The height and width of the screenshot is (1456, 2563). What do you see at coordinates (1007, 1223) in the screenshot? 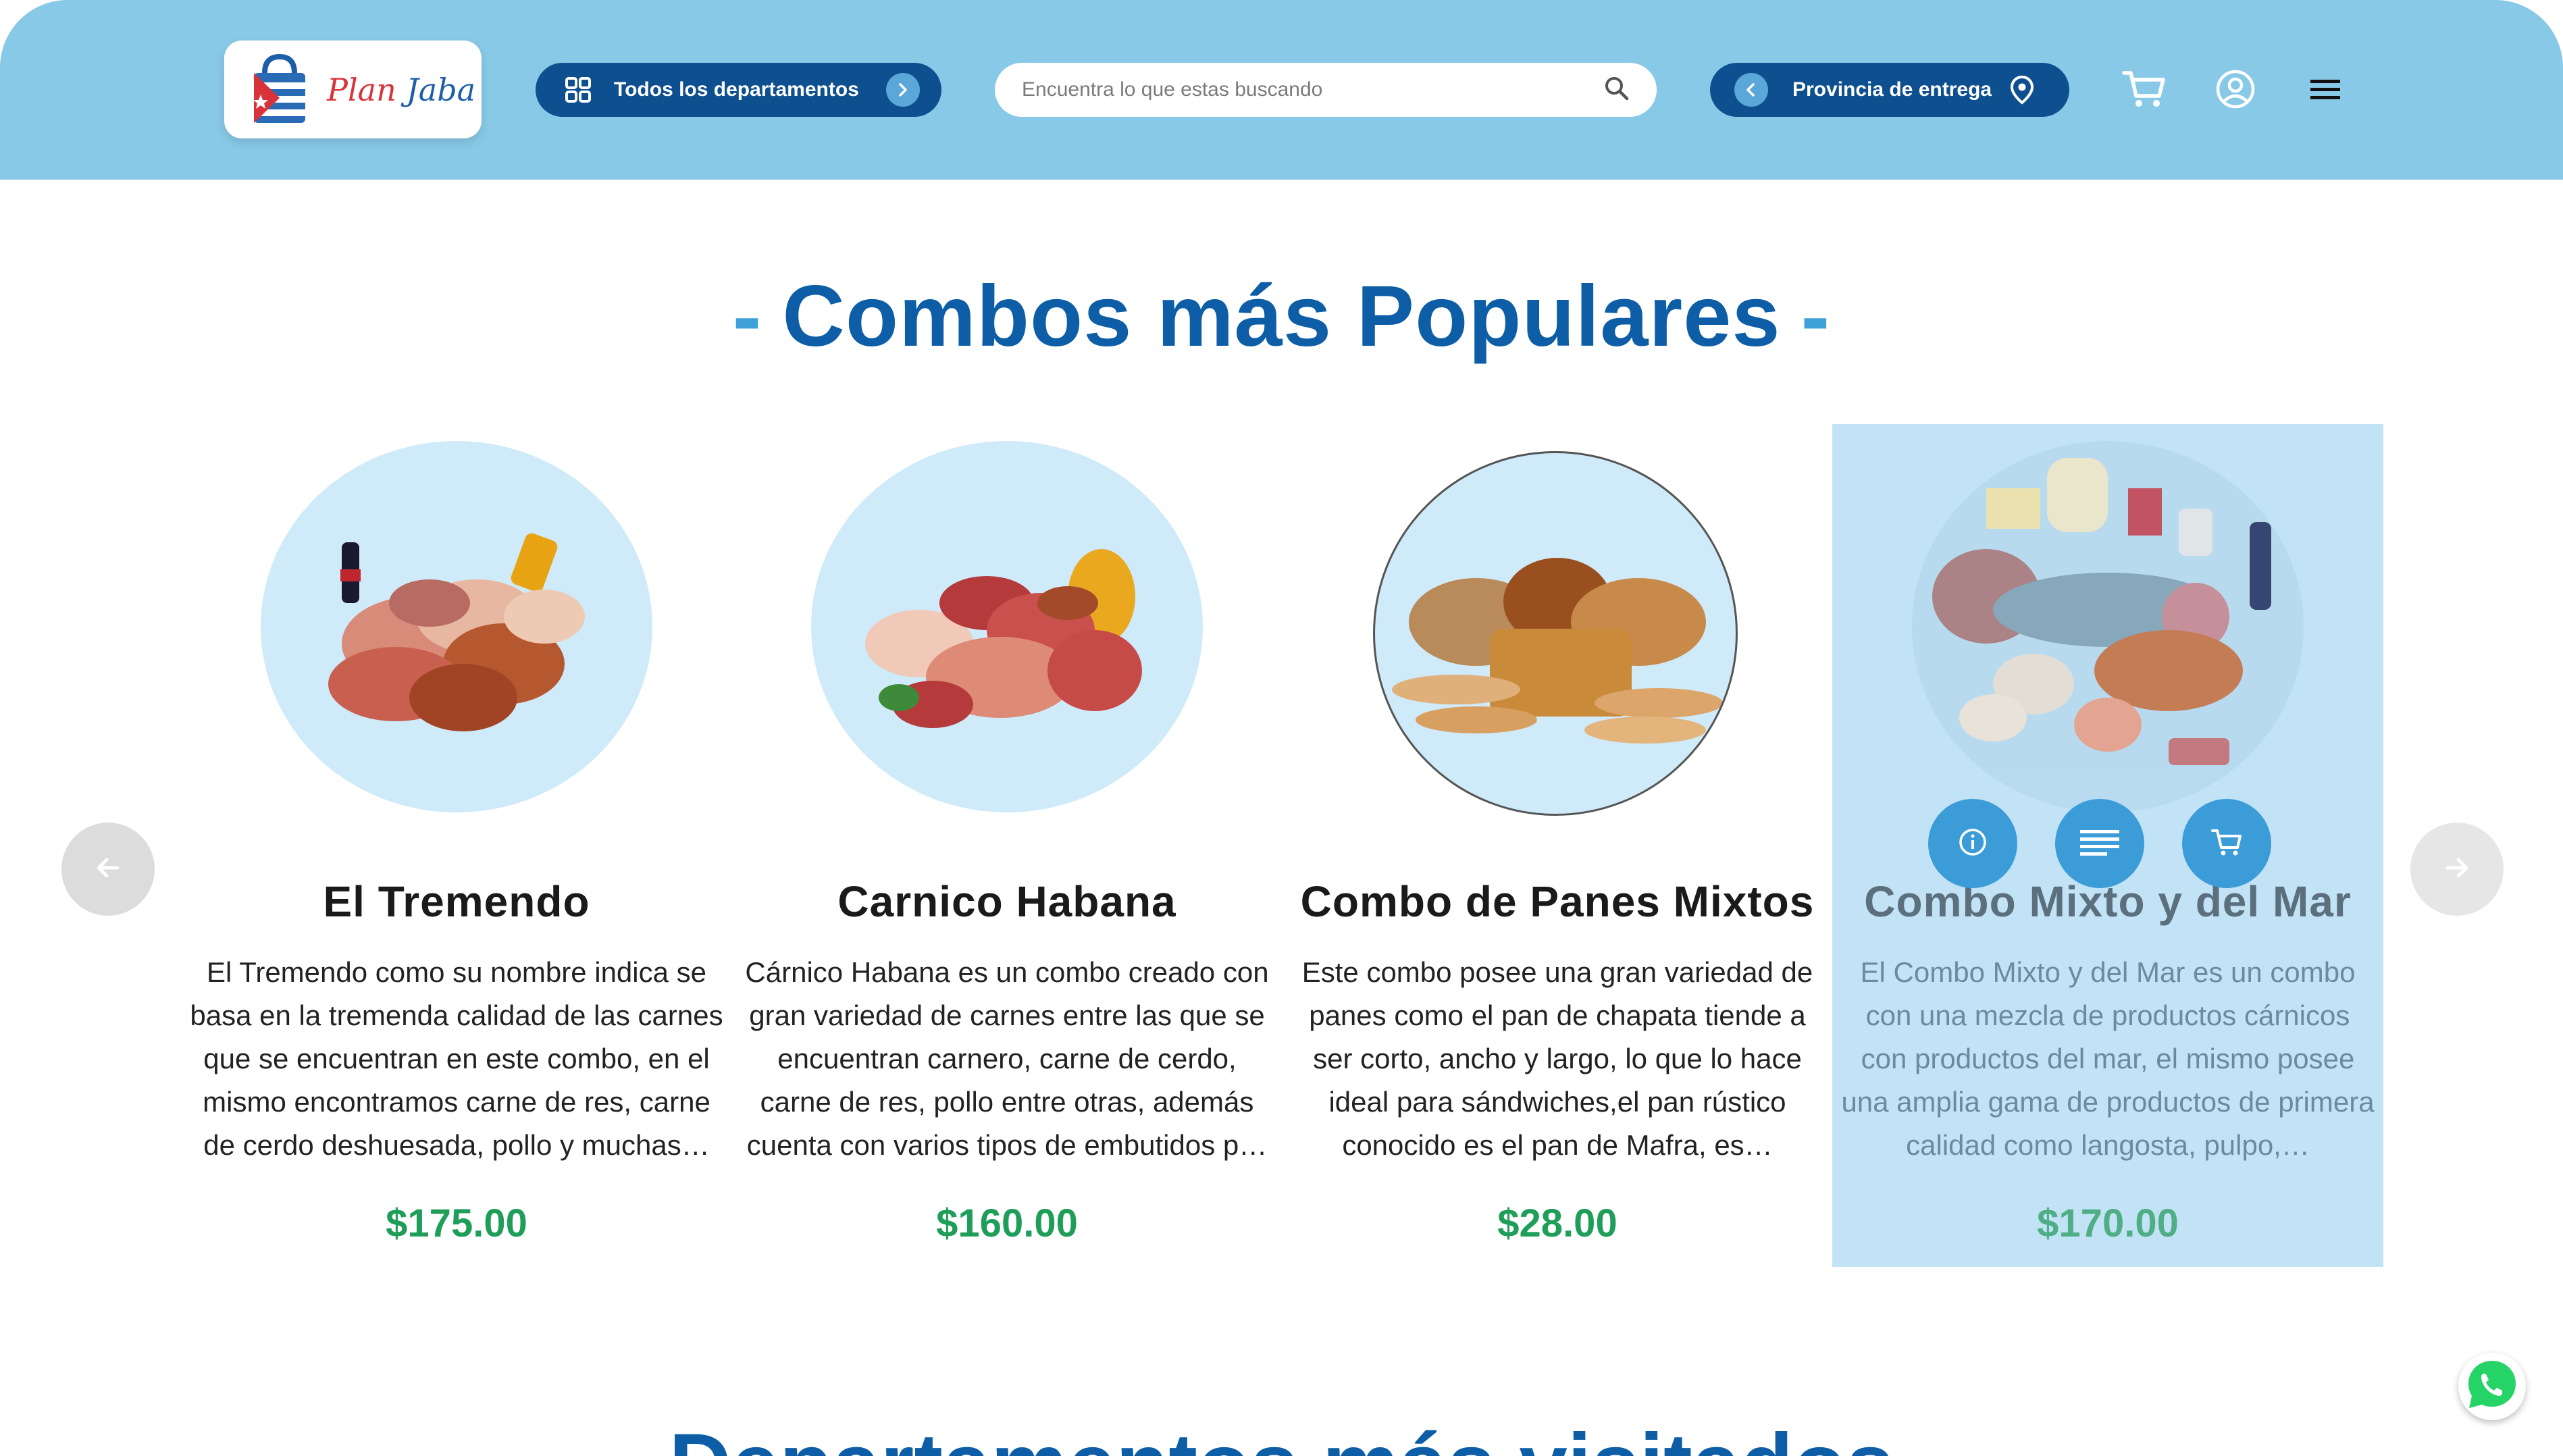
I see `product-price: $160.00` at bounding box center [1007, 1223].